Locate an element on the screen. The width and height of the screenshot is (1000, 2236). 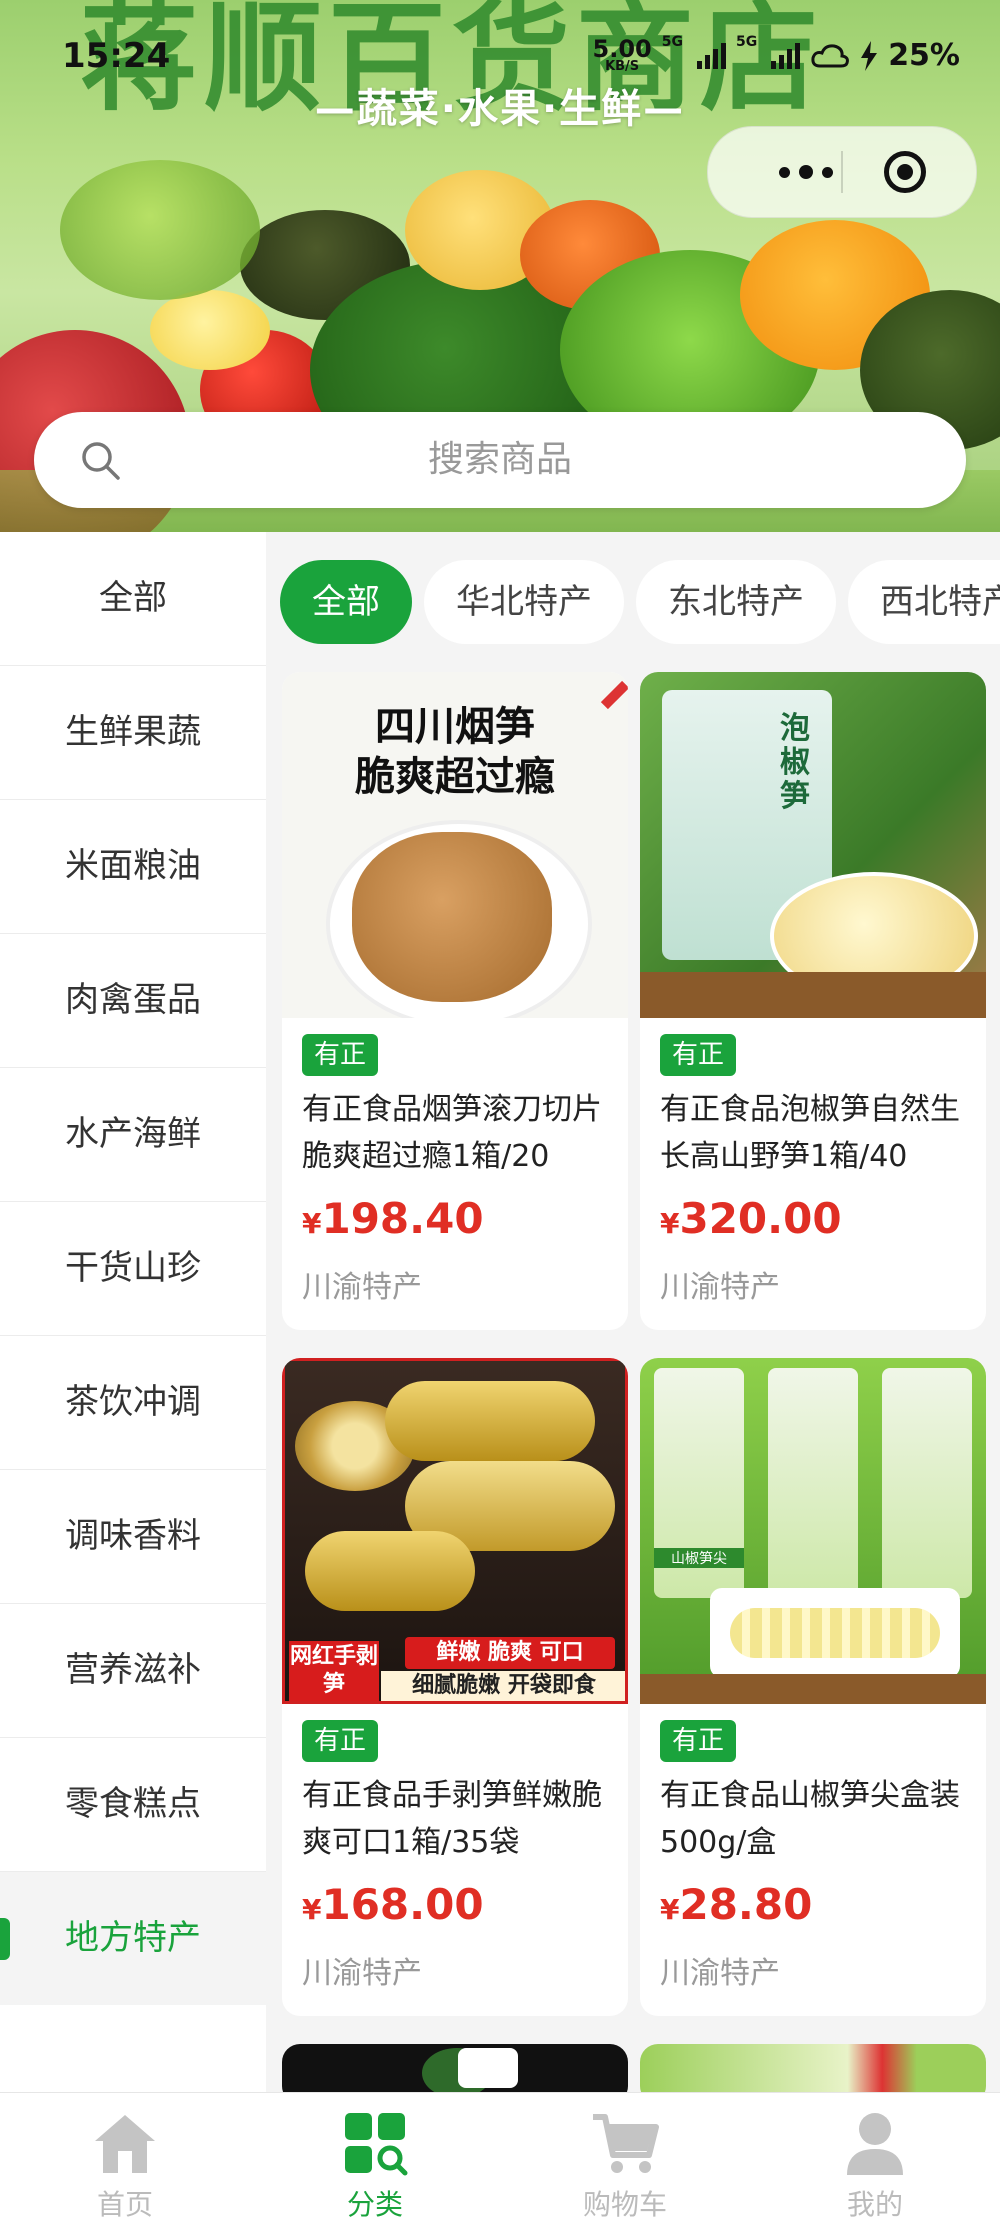
category-icon is located at coordinates (376, 2144).